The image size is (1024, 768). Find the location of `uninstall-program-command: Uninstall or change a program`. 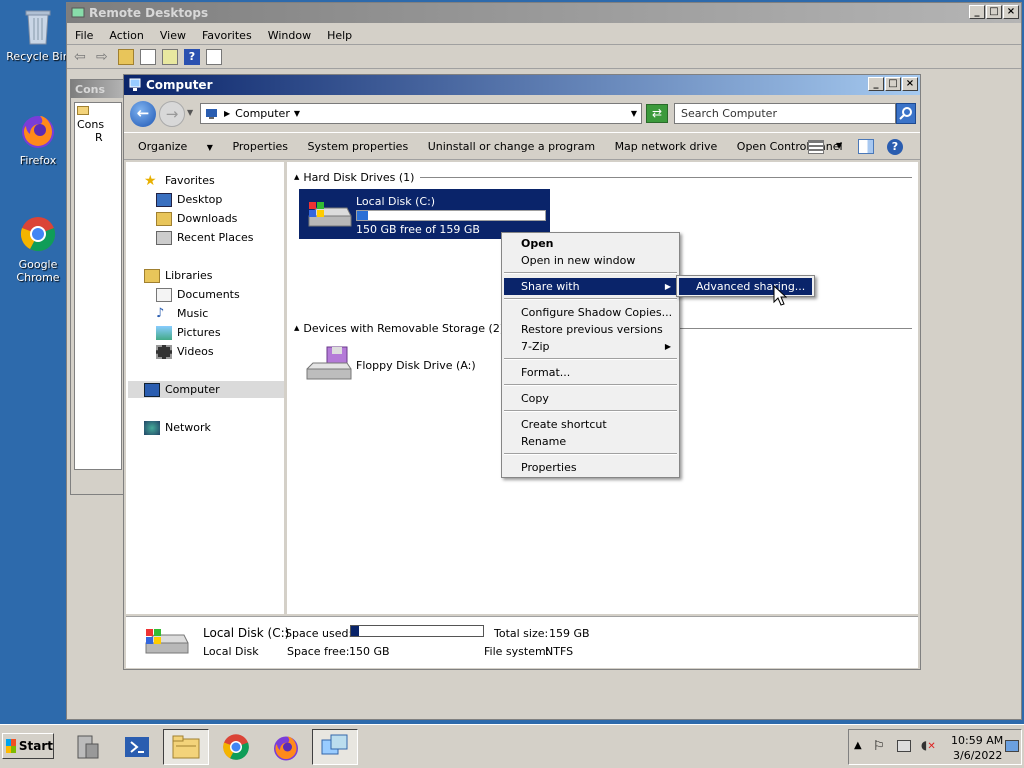

uninstall-program-command: Uninstall or change a program is located at coordinates (511, 146).